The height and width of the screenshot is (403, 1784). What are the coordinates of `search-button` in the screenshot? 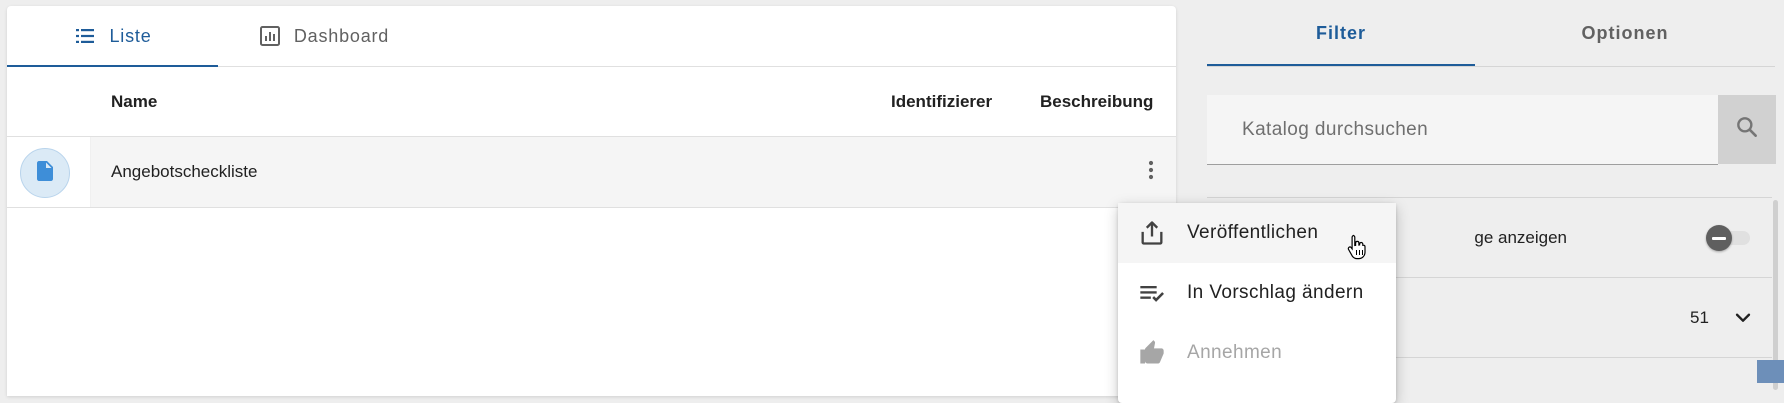 It's located at (1747, 129).